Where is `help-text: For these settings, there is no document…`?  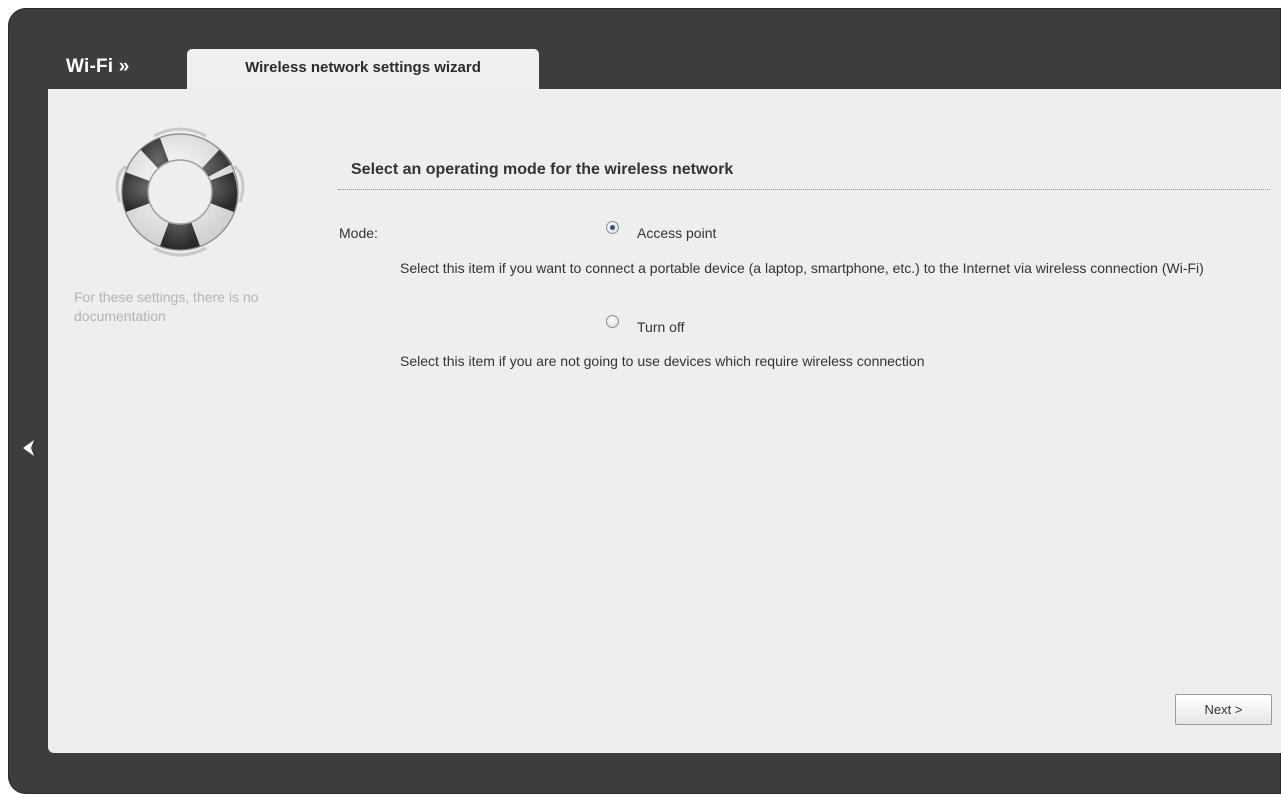
help-text: For these settings, there is no document… is located at coordinates (166, 306).